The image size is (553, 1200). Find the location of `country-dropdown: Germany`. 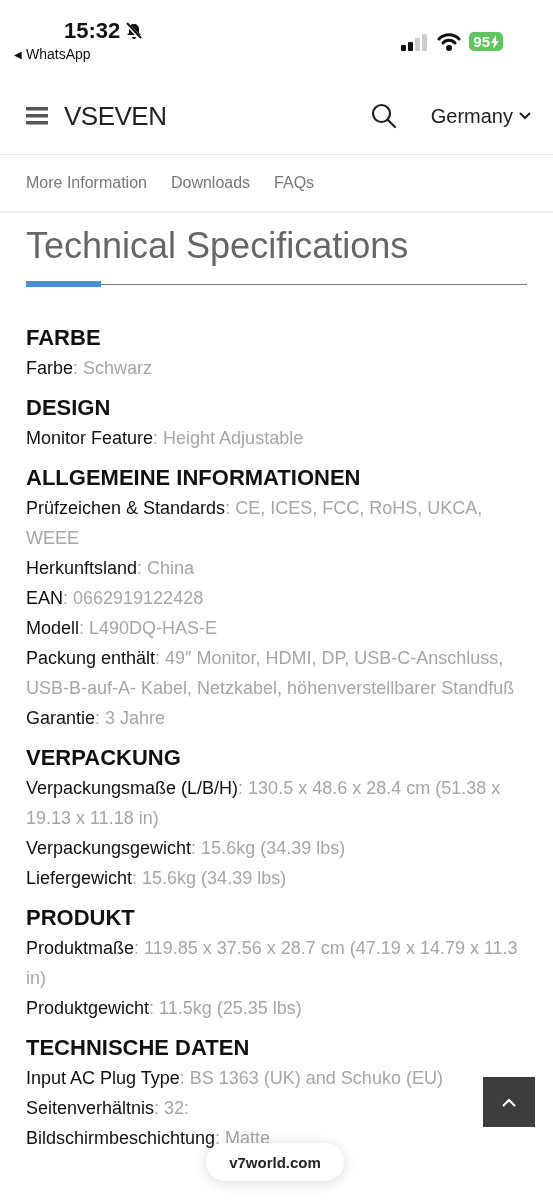

country-dropdown: Germany is located at coordinates (480, 116).